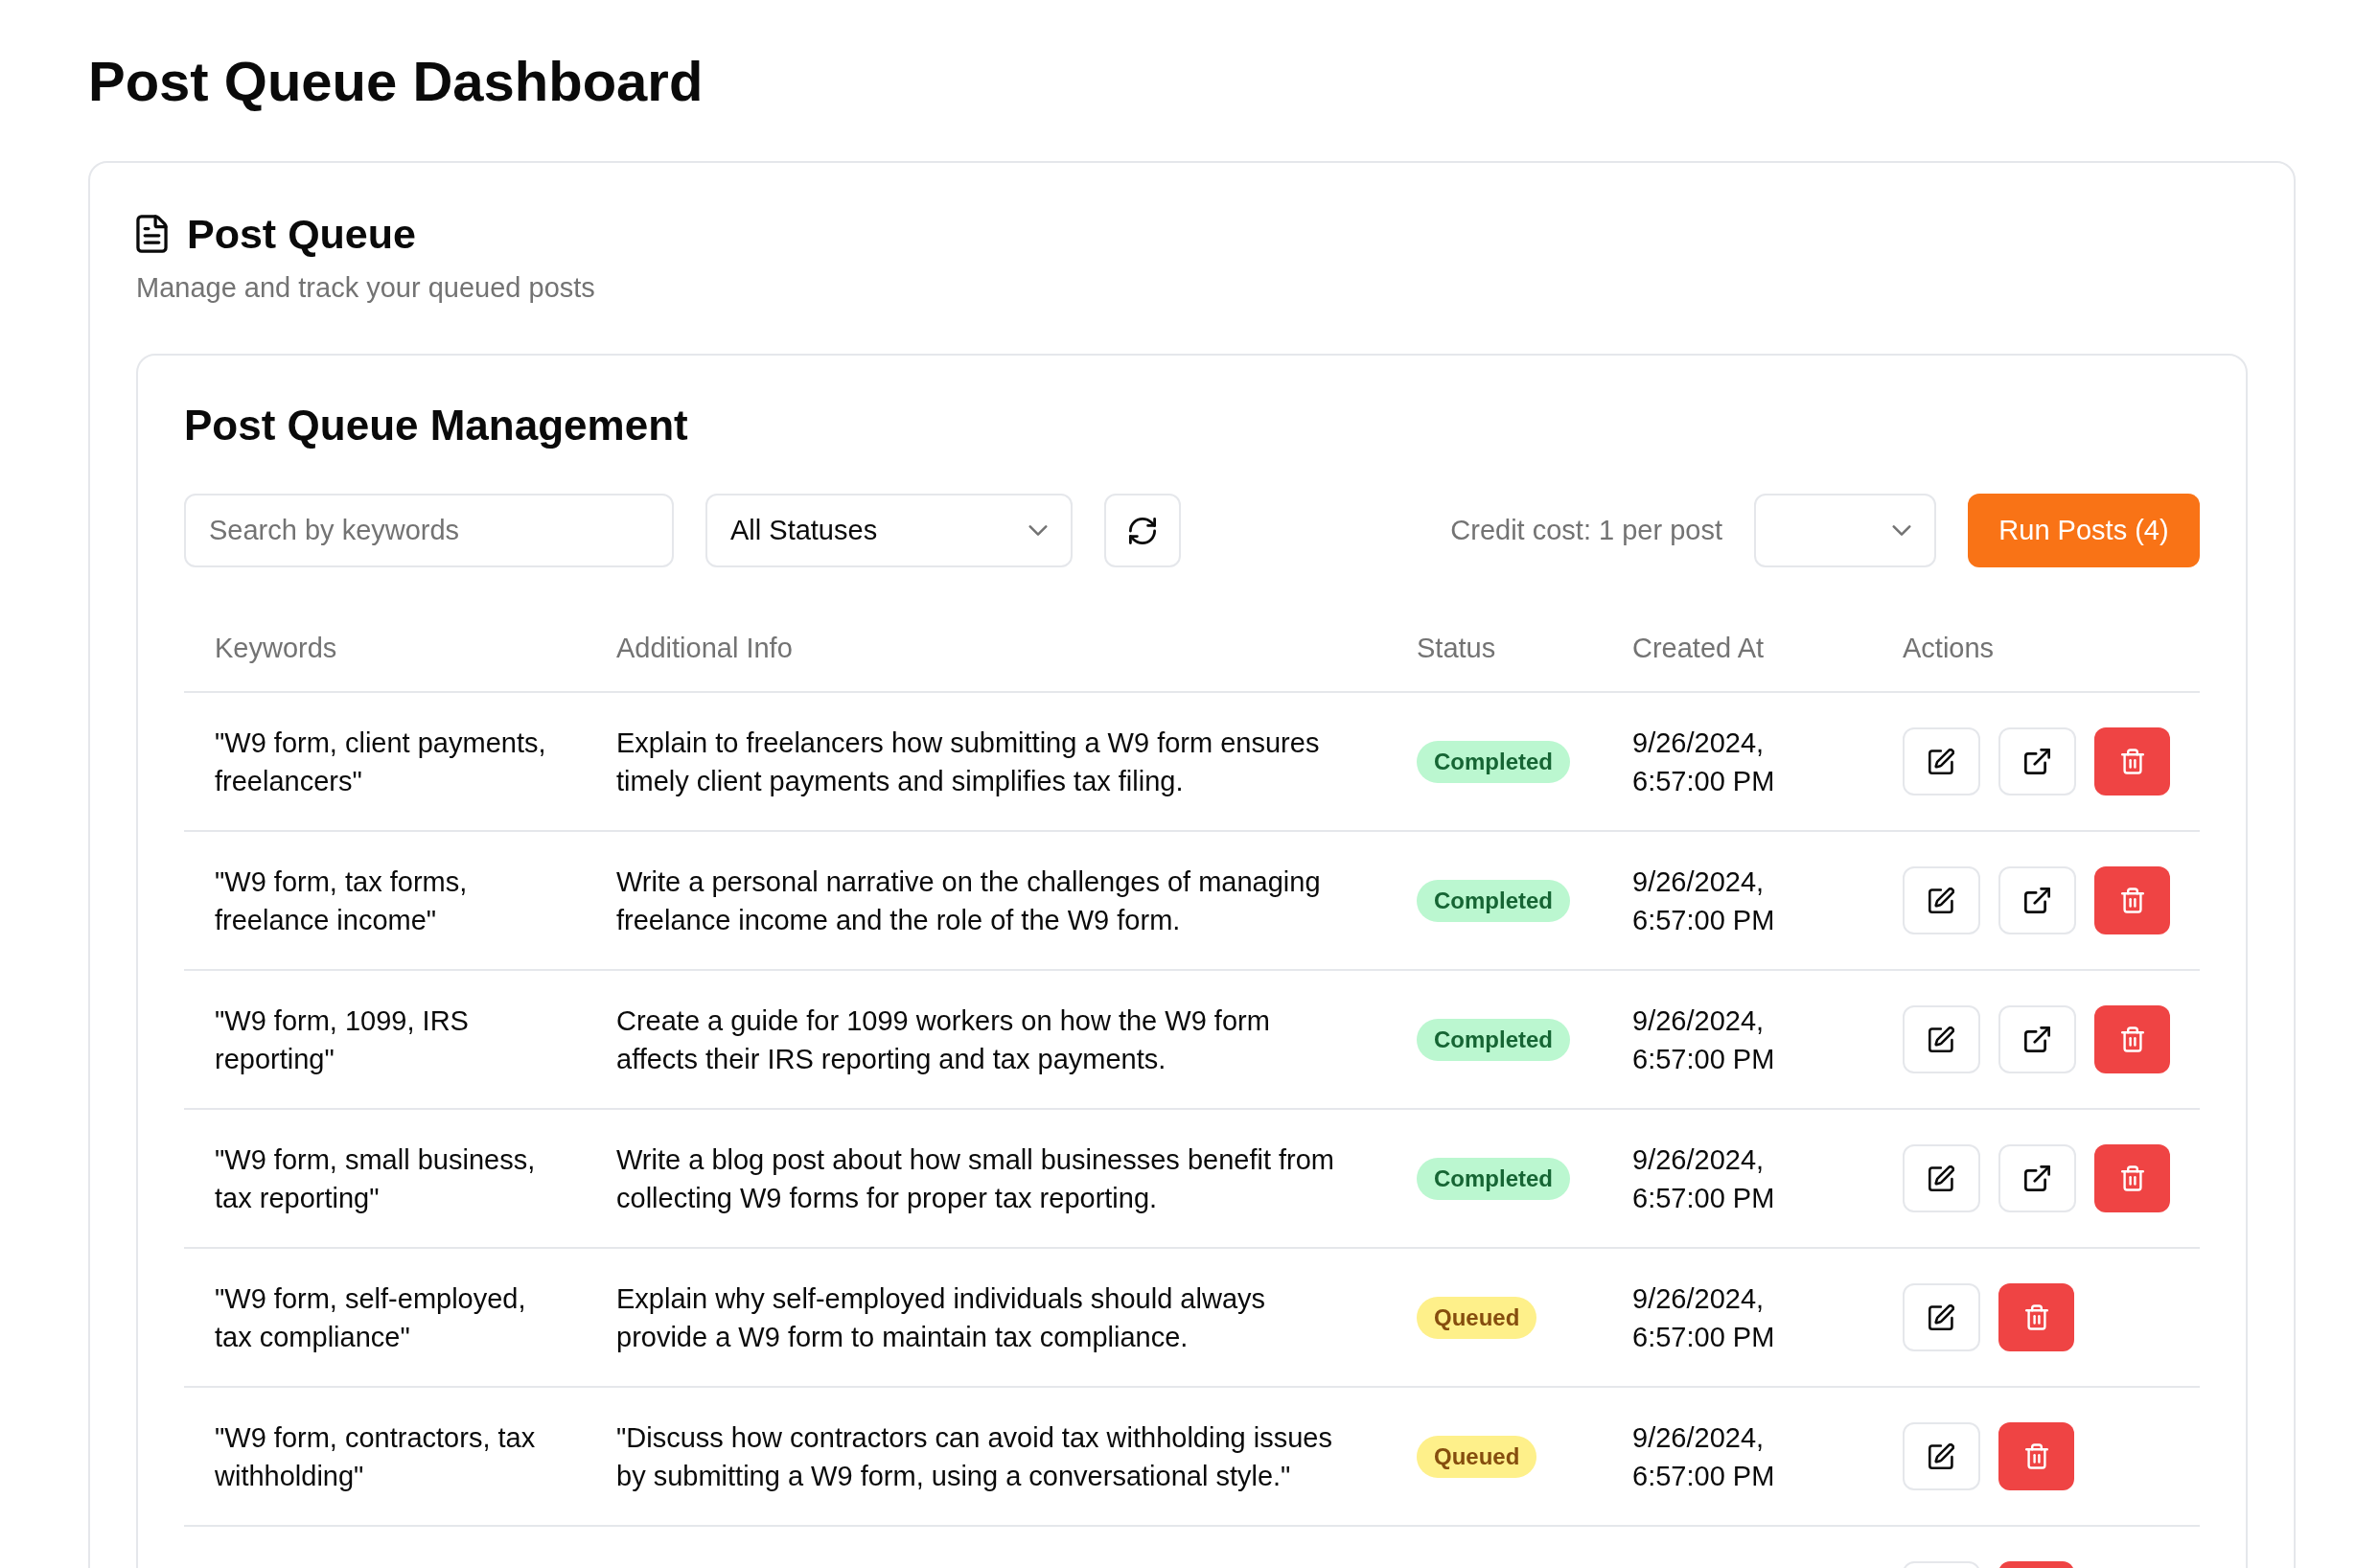  I want to click on additional-info-text: Explain to freelancers how submitting a W9 form ensures timely client payments and simplifies tax filing., so click(968, 762).